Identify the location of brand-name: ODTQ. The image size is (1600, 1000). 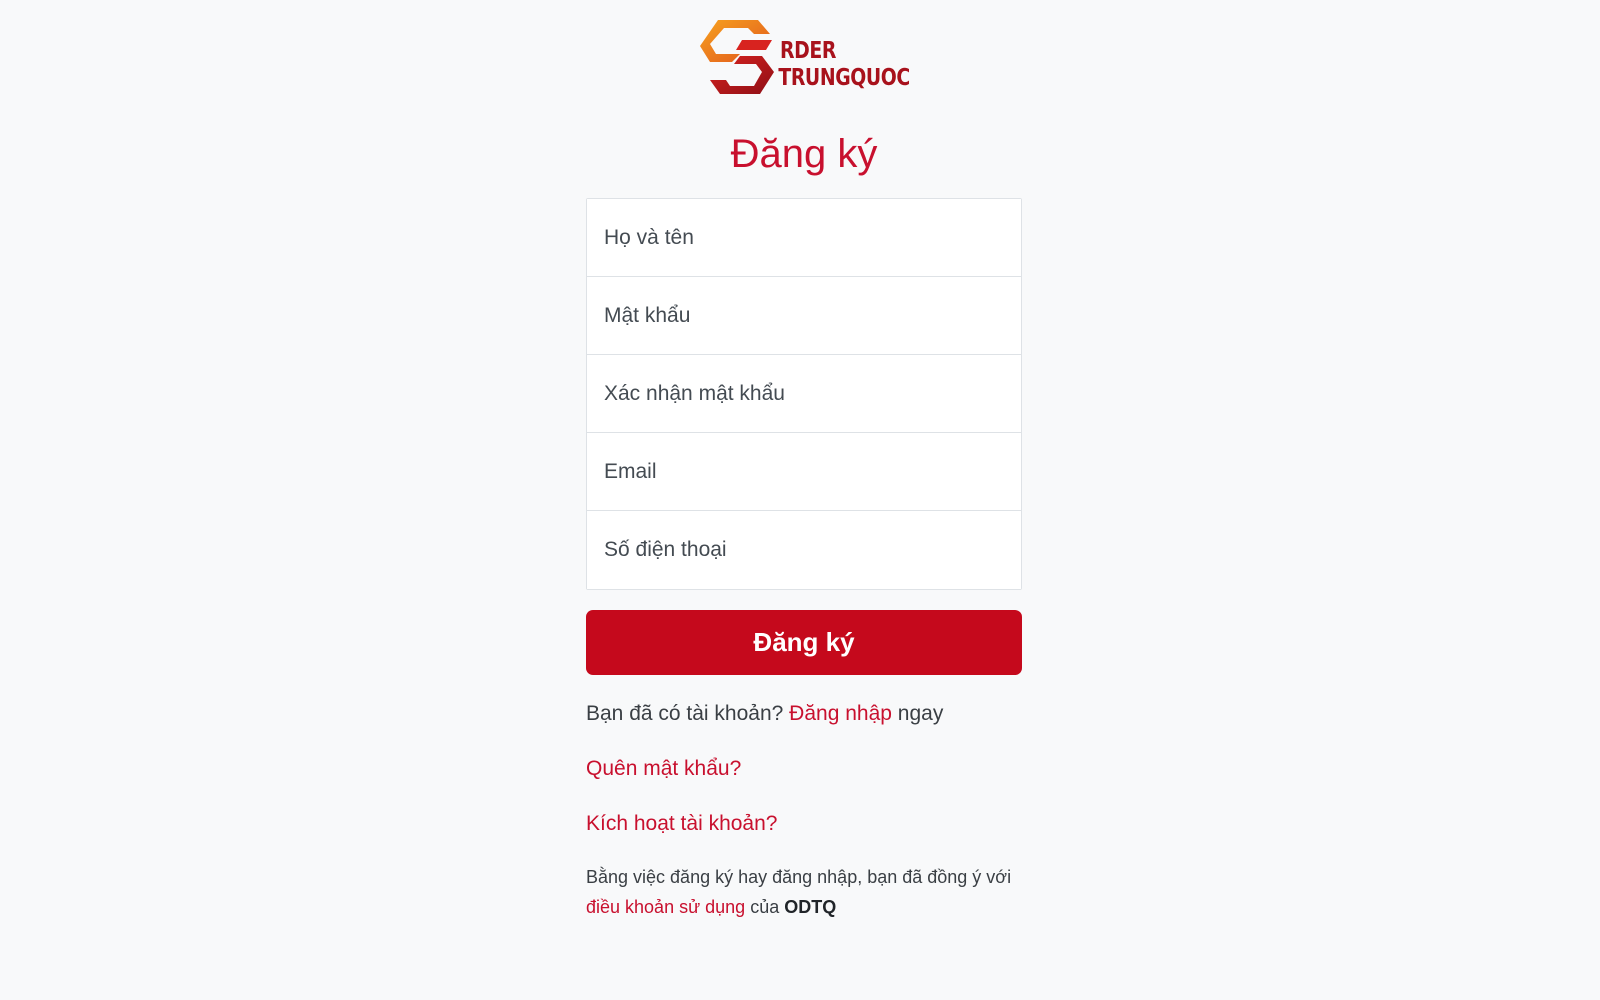
(810, 907).